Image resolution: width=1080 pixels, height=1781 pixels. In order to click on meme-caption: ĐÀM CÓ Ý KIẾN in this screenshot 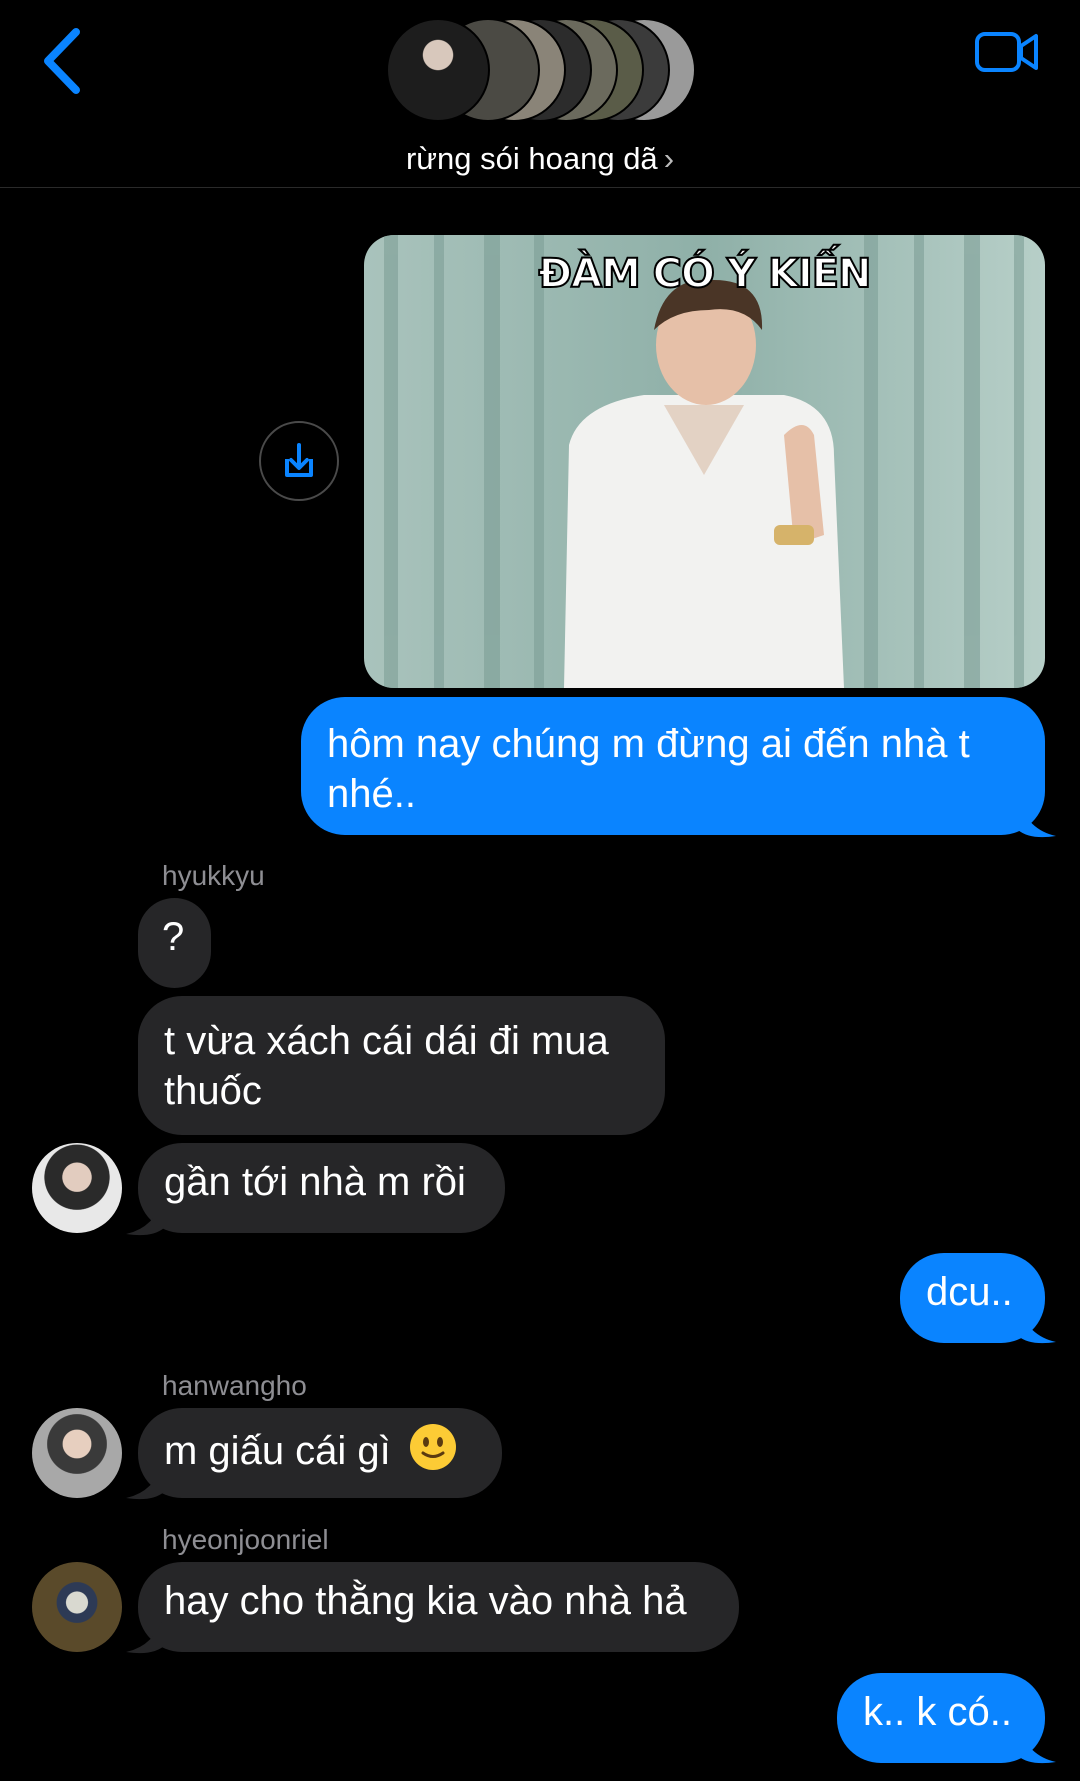, I will do `click(704, 274)`.